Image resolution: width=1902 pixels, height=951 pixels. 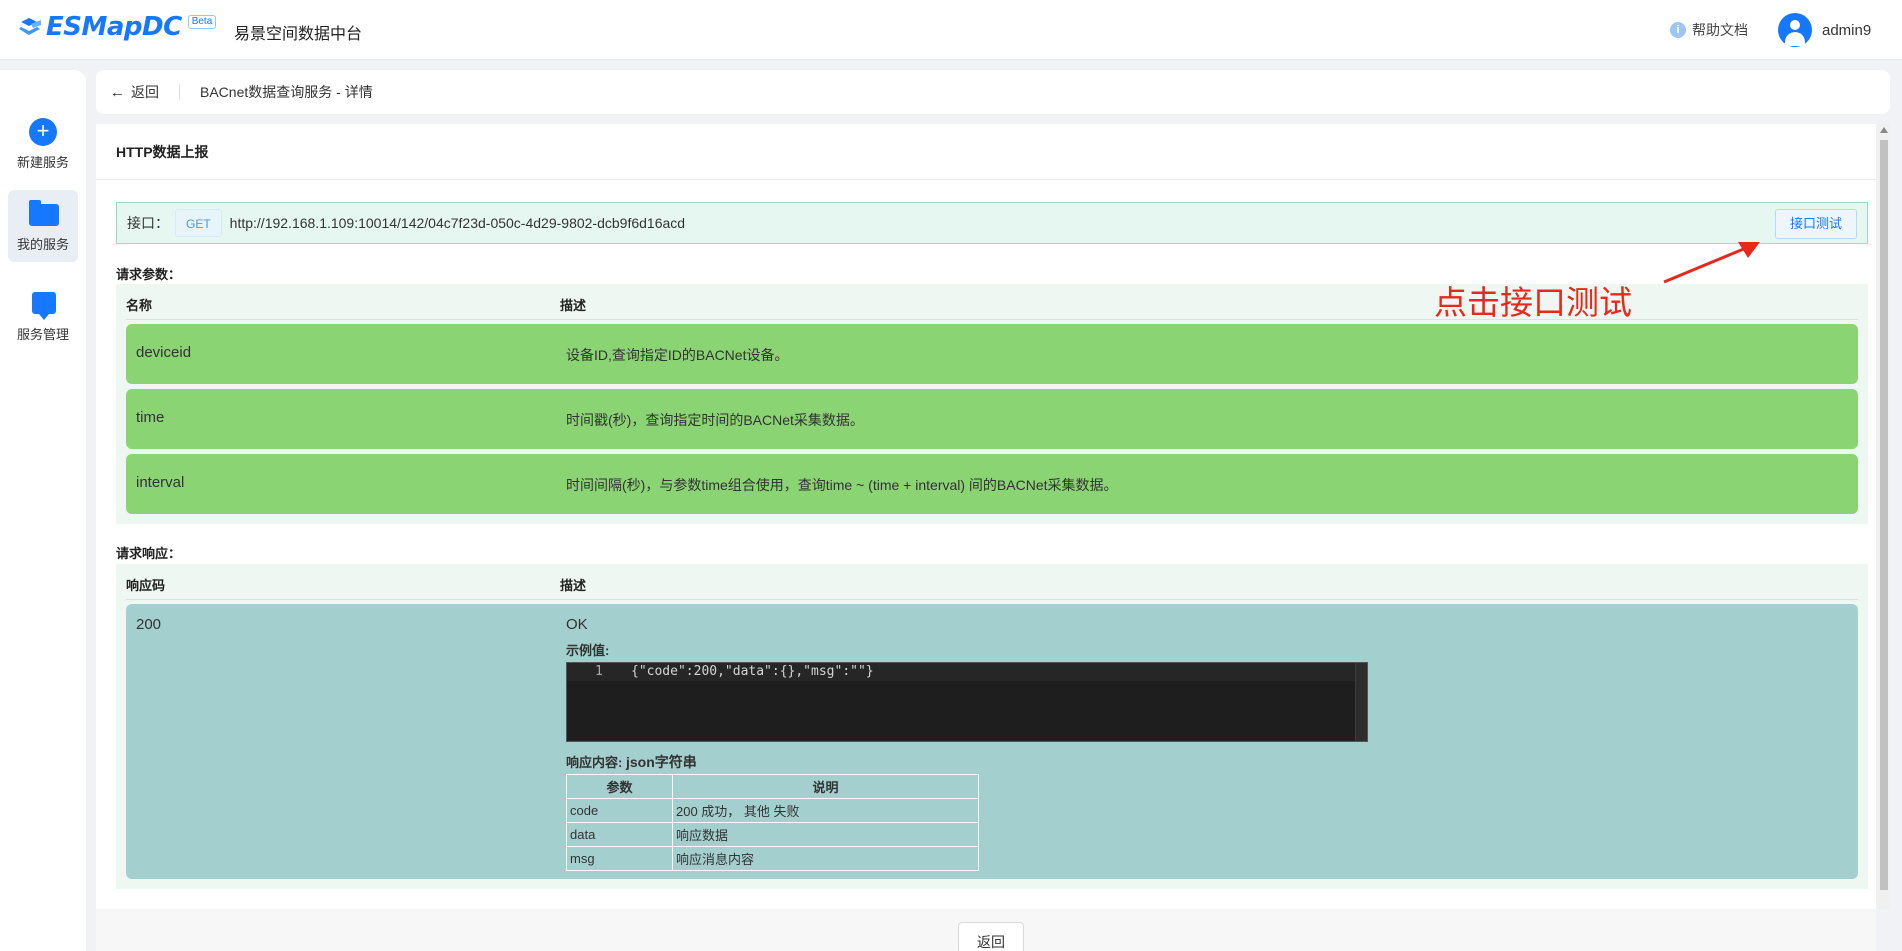 What do you see at coordinates (160, 482) in the screenshot?
I see `param-name: interval` at bounding box center [160, 482].